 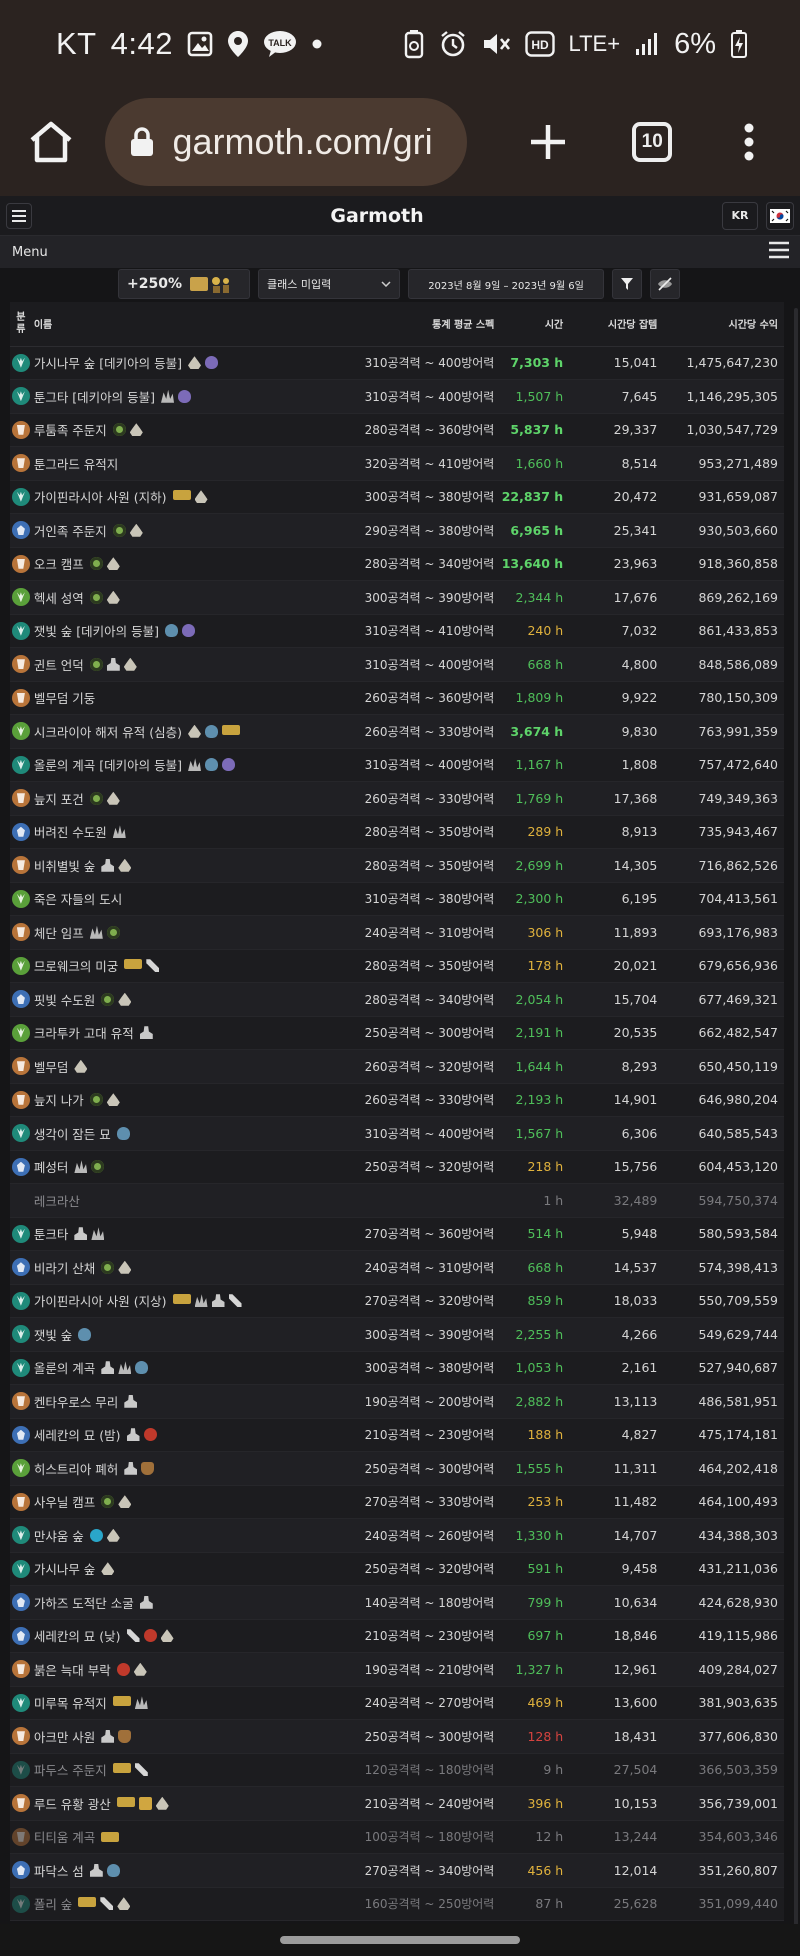 What do you see at coordinates (84, 1603) in the screenshot?
I see `zone-name: 가하즈 도적단 소굴` at bounding box center [84, 1603].